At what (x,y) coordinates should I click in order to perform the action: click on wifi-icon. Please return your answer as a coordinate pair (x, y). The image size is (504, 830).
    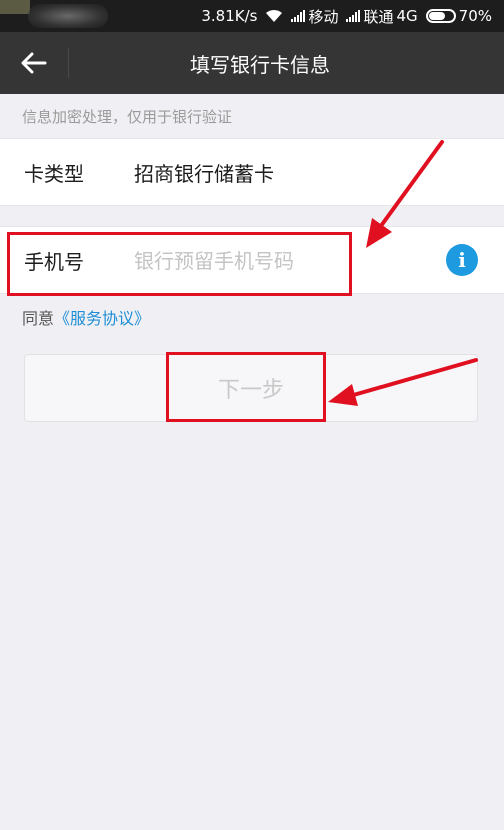
    Looking at the image, I should click on (274, 15).